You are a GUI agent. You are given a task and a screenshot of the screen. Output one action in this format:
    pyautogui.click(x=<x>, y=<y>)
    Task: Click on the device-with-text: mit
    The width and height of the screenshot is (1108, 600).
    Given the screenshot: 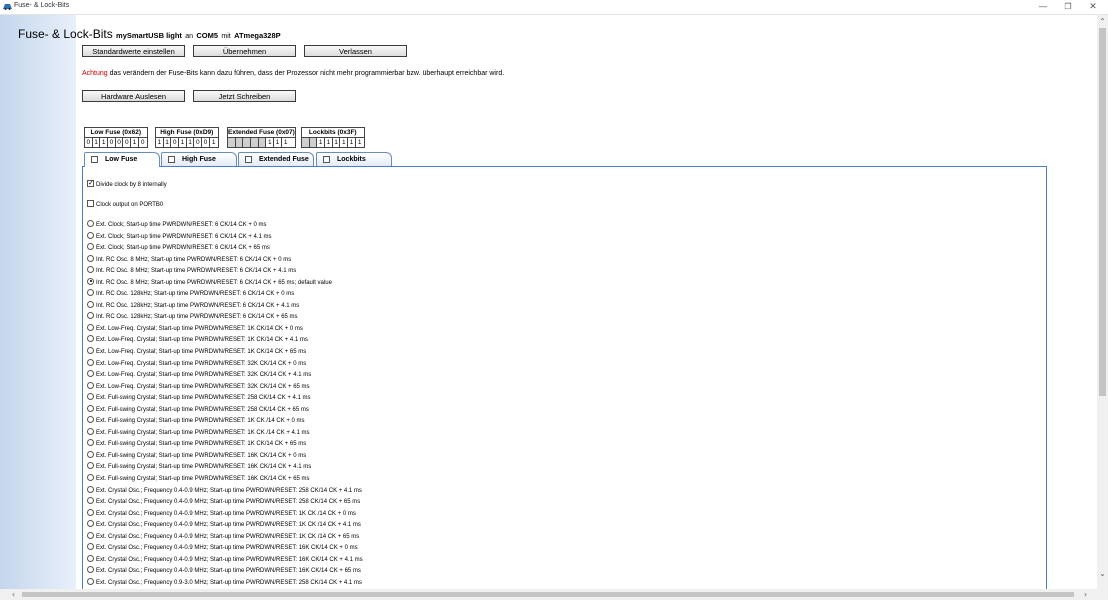 What is the action you would take?
    pyautogui.click(x=226, y=36)
    